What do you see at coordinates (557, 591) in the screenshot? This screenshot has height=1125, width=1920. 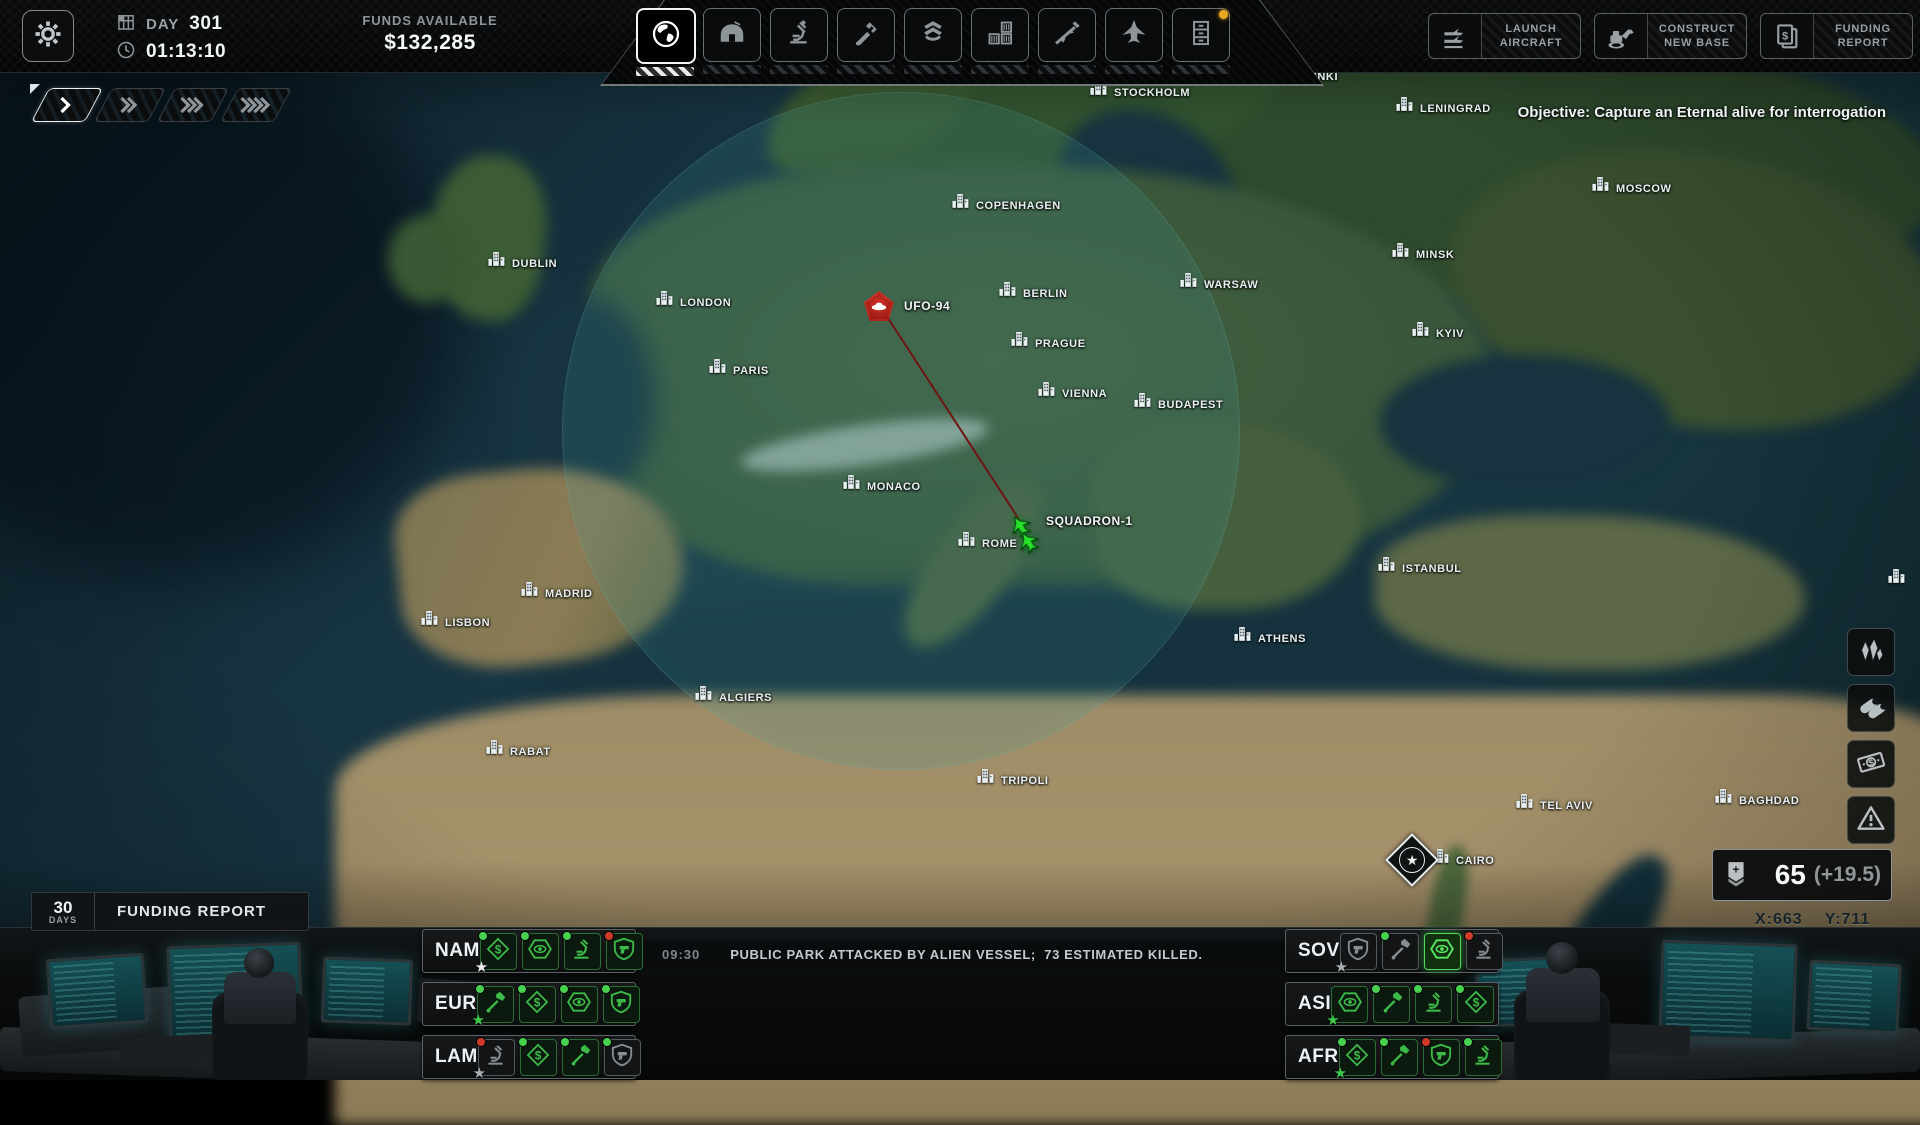 I see `city-marker-madrid: MADRID` at bounding box center [557, 591].